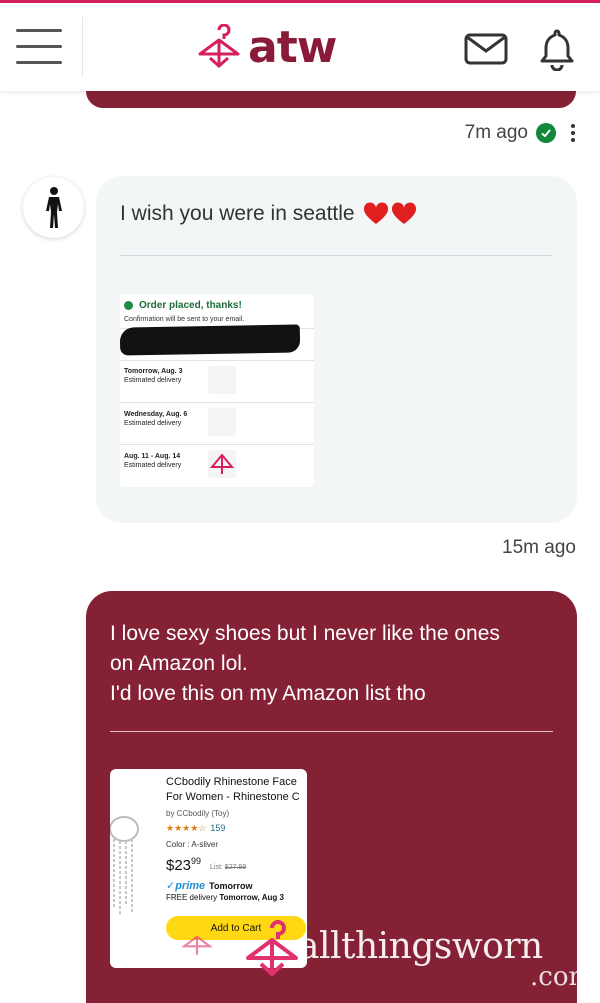 Image resolution: width=600 pixels, height=1003 pixels. Describe the element at coordinates (210, 340) in the screenshot. I see `redaction-mark` at that location.